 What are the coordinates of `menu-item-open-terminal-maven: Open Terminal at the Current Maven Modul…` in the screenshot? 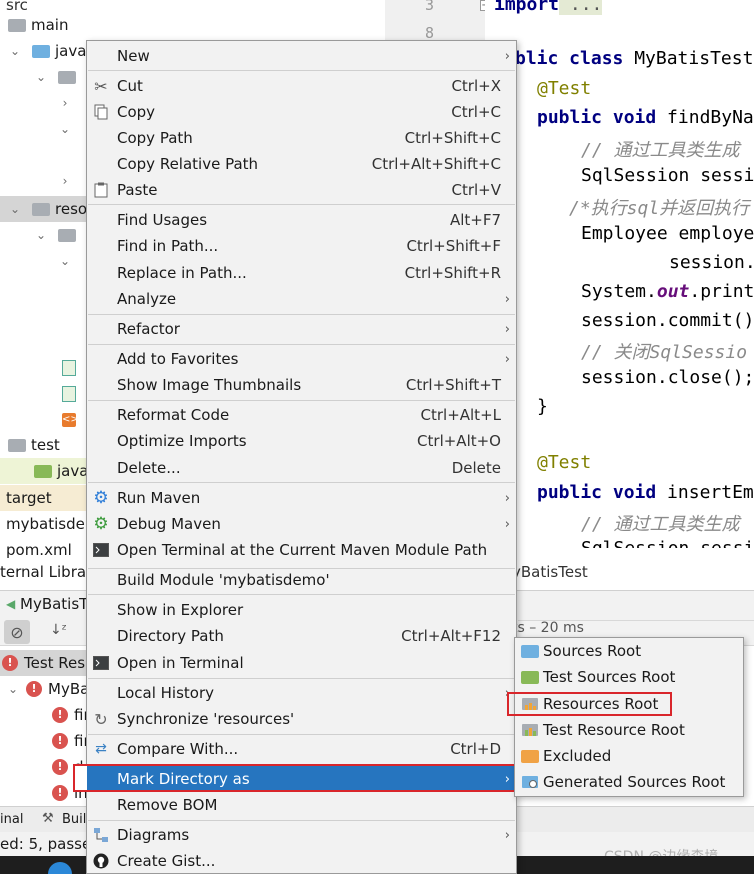 It's located at (301, 550).